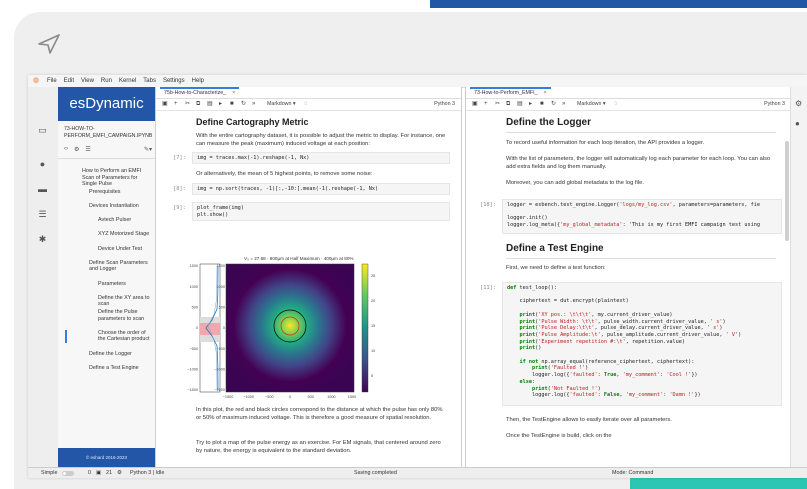 The height and width of the screenshot is (489, 807). Describe the element at coordinates (87, 81) in the screenshot. I see `menu-view: View` at that location.